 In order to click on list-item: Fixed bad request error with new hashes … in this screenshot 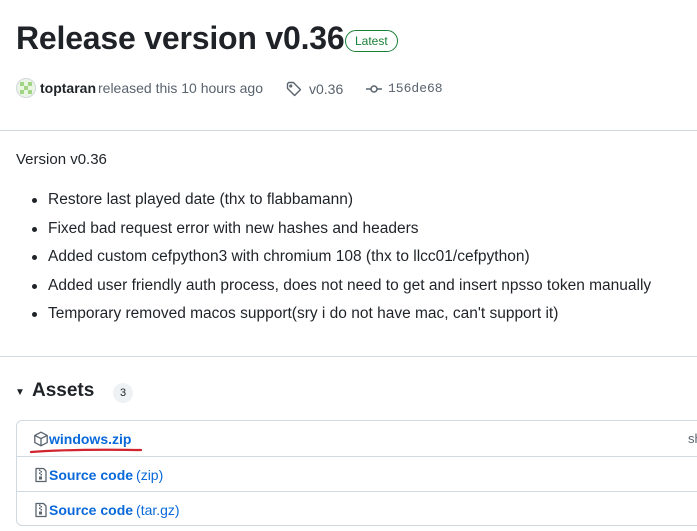, I will do `click(362, 231)`.